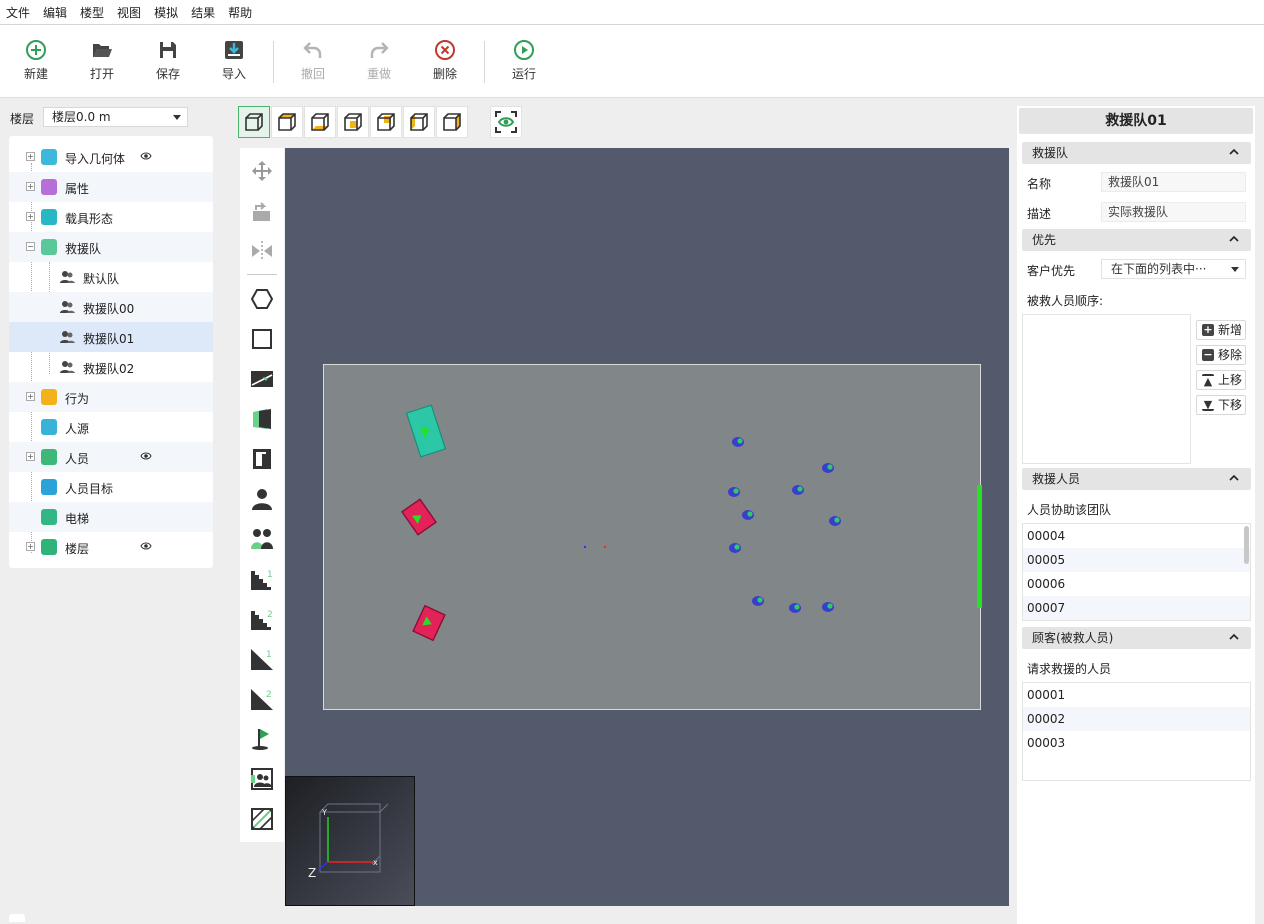 This screenshot has height=924, width=1264. I want to click on menu-simulate: 模拟, so click(166, 12).